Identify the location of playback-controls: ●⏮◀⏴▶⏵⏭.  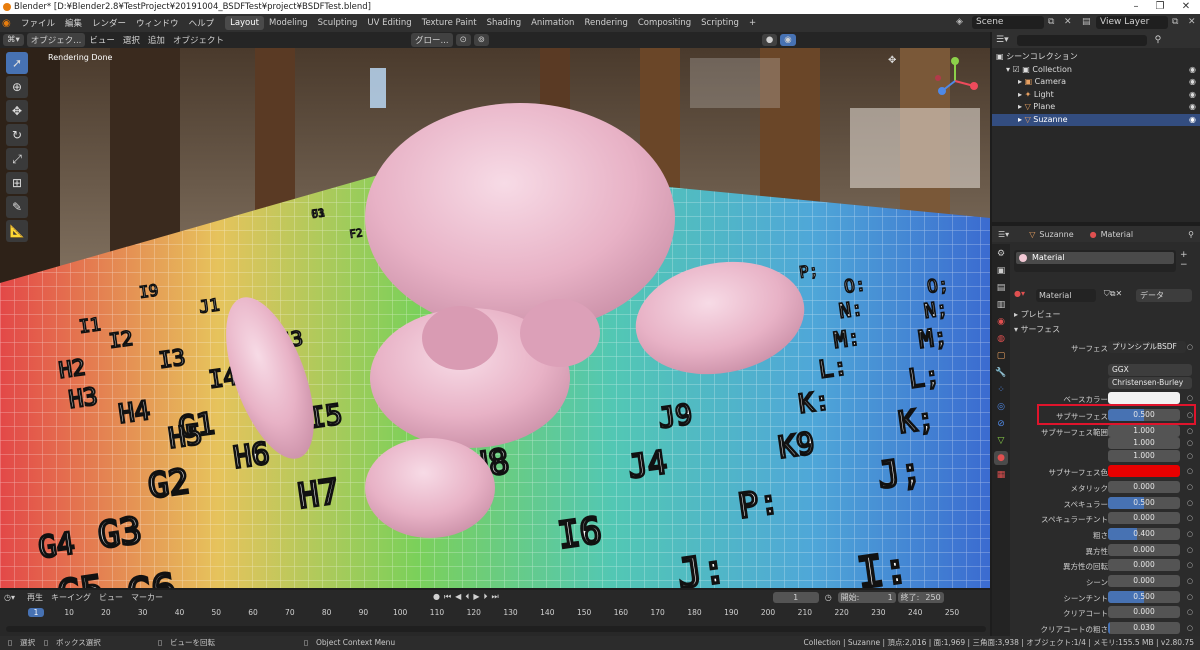
(468, 597).